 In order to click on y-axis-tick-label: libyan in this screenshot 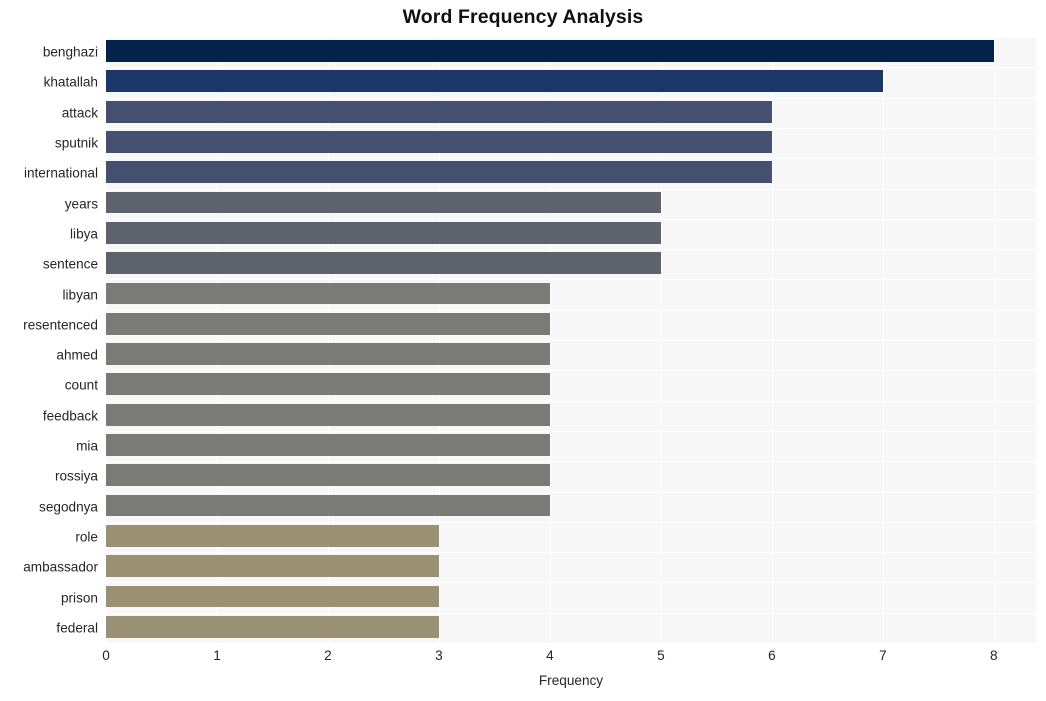, I will do `click(80, 295)`.